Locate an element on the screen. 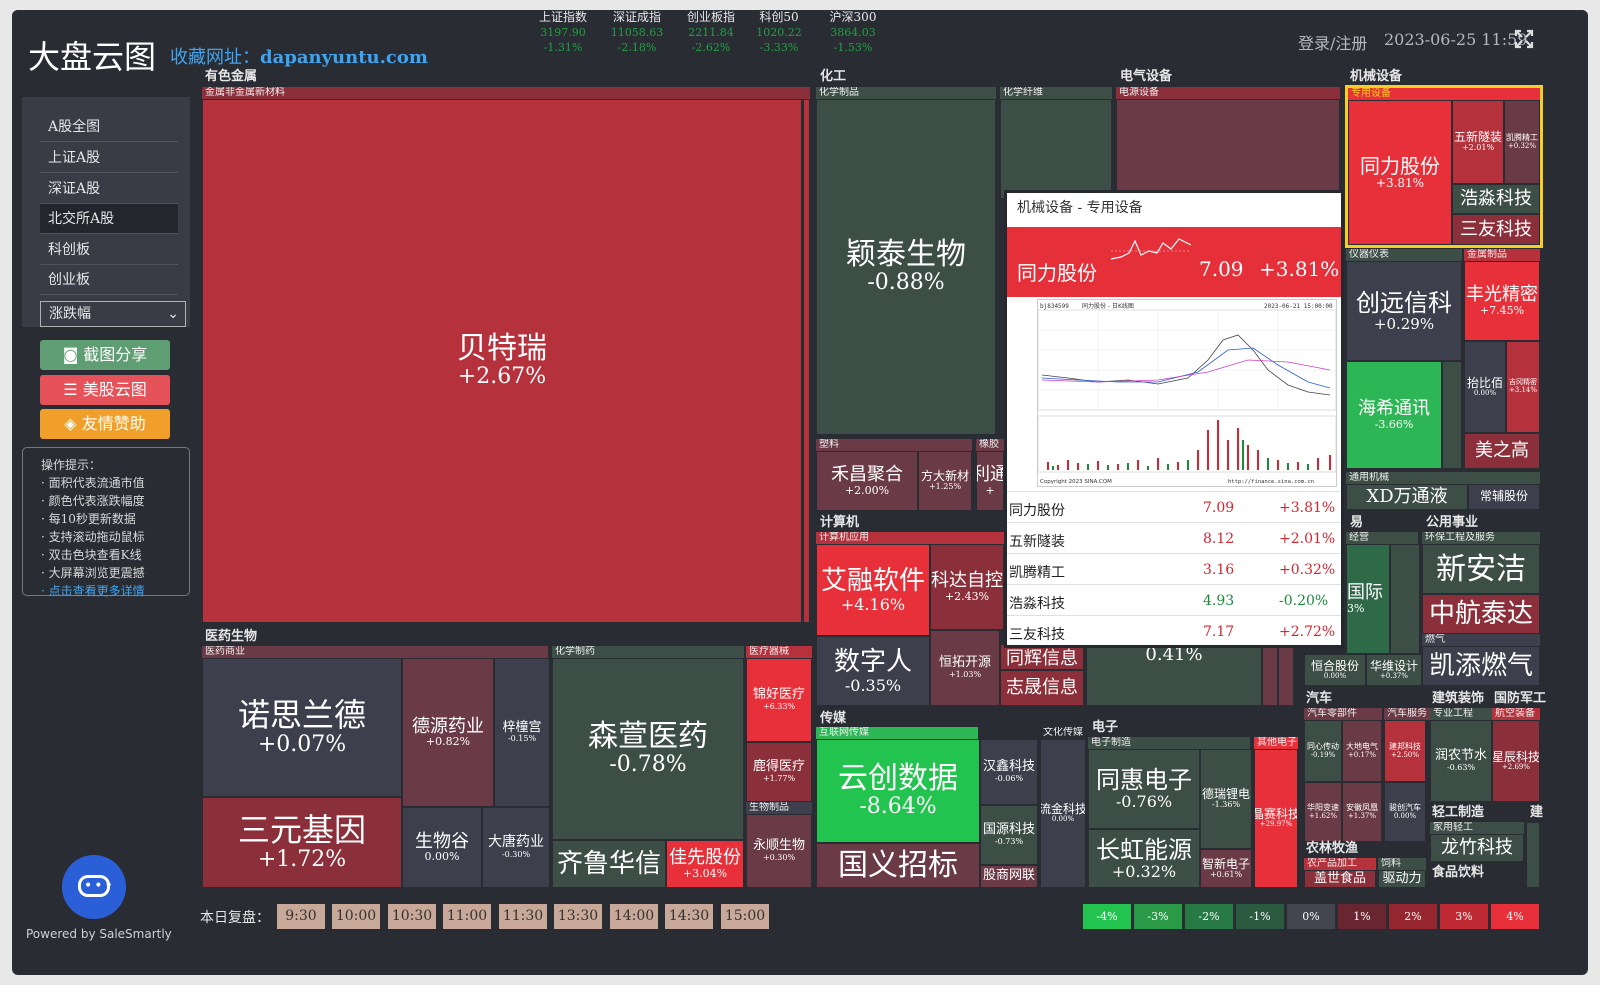 This screenshot has width=1600, height=985. stock-tile: 利通 + is located at coordinates (990, 481).